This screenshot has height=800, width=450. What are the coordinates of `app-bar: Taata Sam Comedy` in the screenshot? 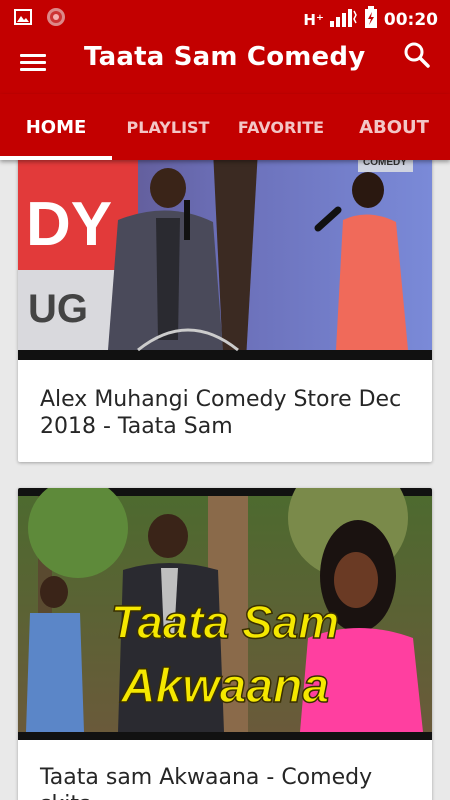 It's located at (225, 64).